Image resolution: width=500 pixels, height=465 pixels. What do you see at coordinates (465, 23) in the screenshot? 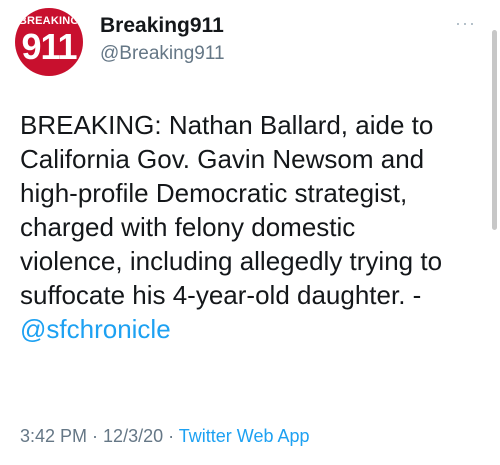
I see `ellipsis-icon: ···` at bounding box center [465, 23].